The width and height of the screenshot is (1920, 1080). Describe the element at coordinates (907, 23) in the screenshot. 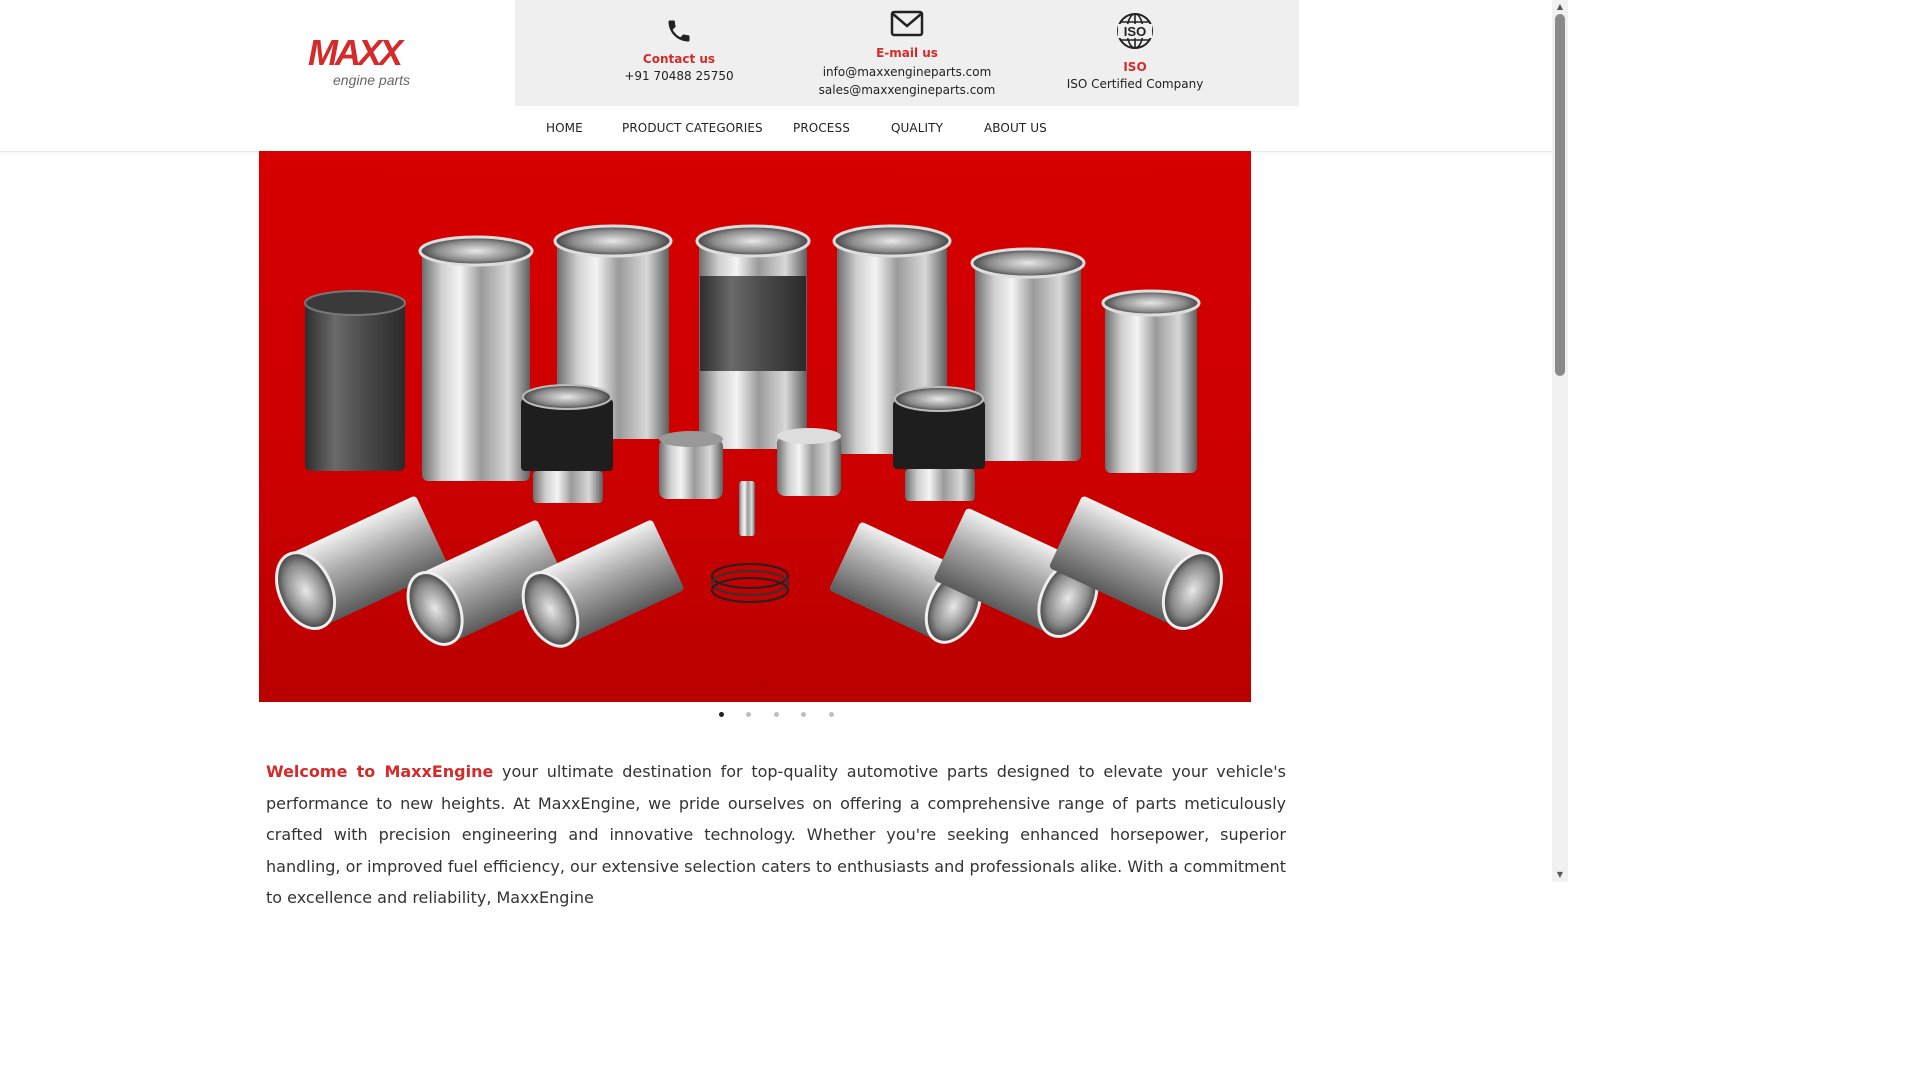

I see `mail-icon` at that location.